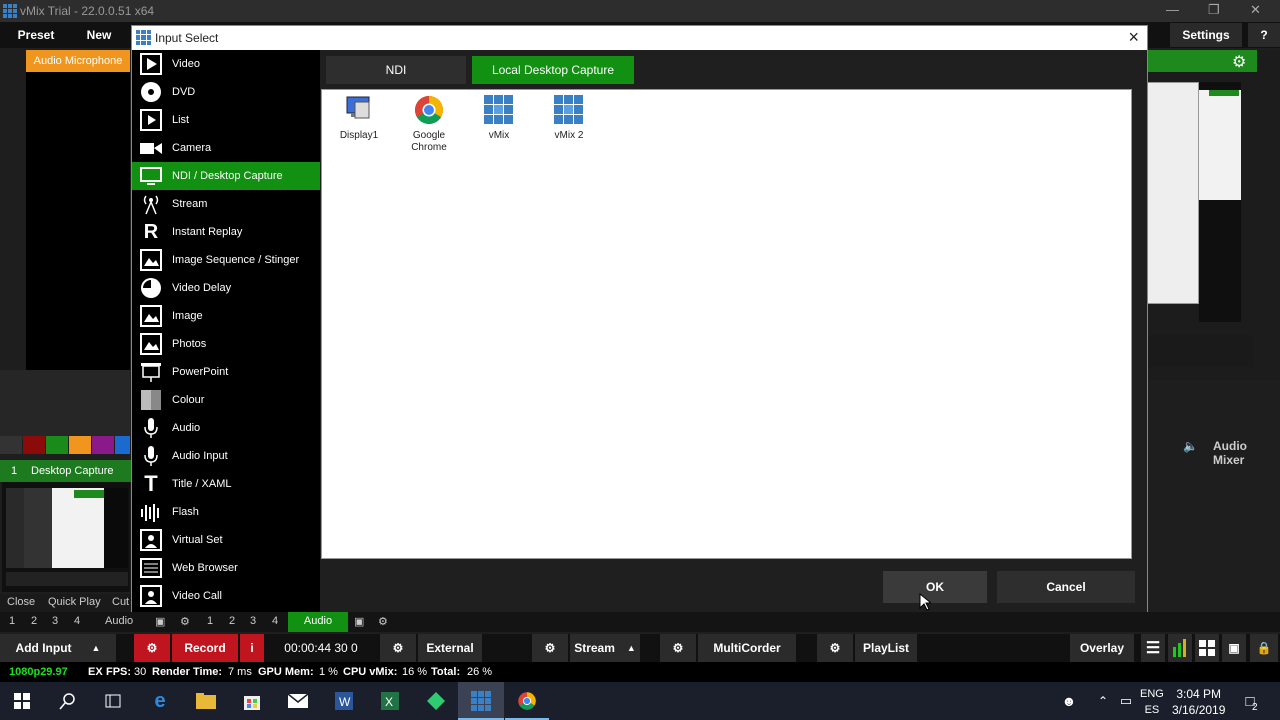 The image size is (1280, 720). I want to click on layer-button-4: 4, so click(77, 621).